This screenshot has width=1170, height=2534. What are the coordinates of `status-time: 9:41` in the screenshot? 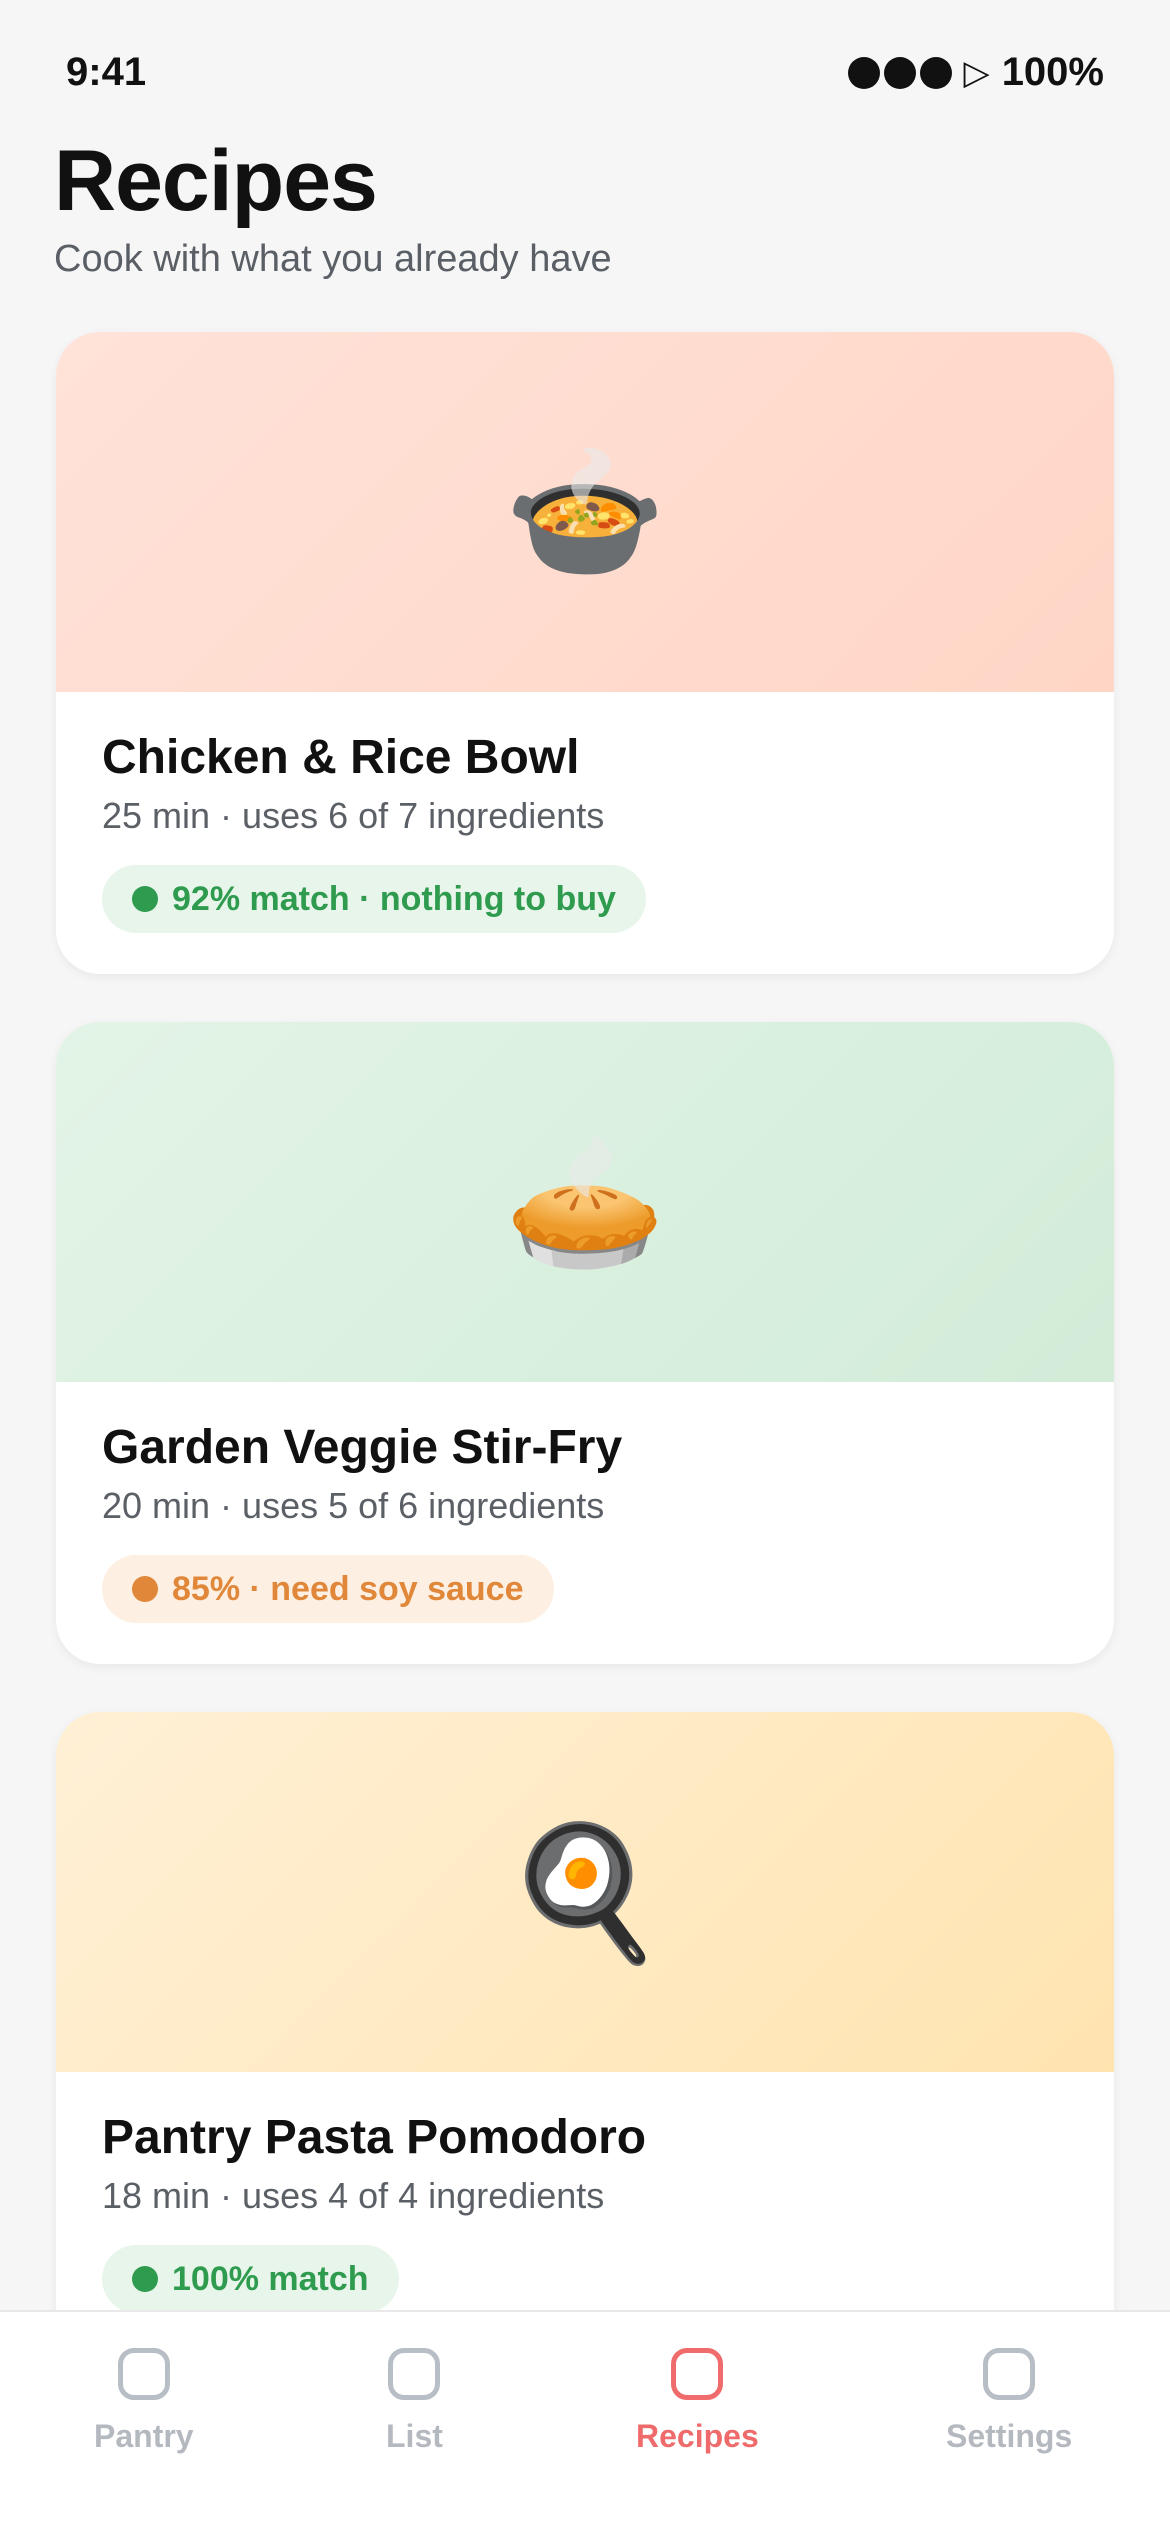 It's located at (106, 72).